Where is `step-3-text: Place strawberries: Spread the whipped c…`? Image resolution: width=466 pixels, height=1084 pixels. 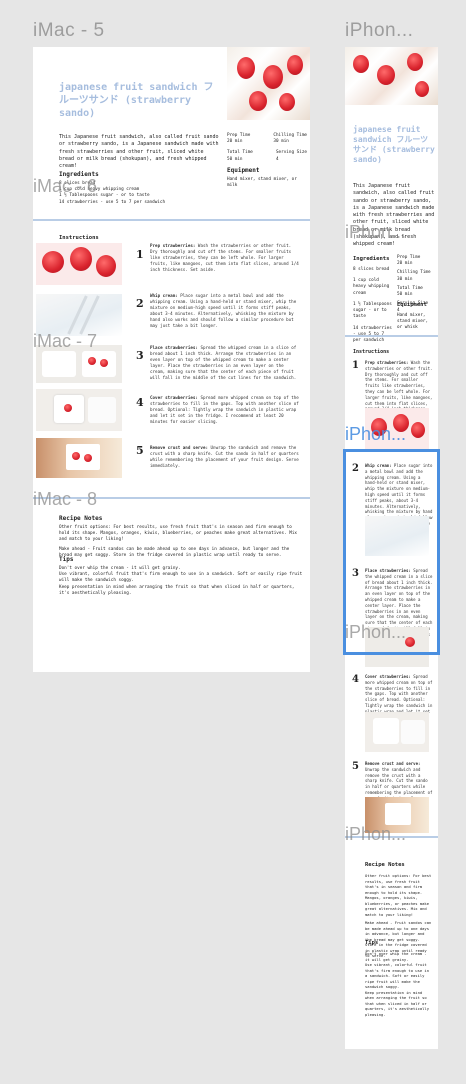 step-3-text: Place strawberries: Spread the whipped c… is located at coordinates (223, 363).